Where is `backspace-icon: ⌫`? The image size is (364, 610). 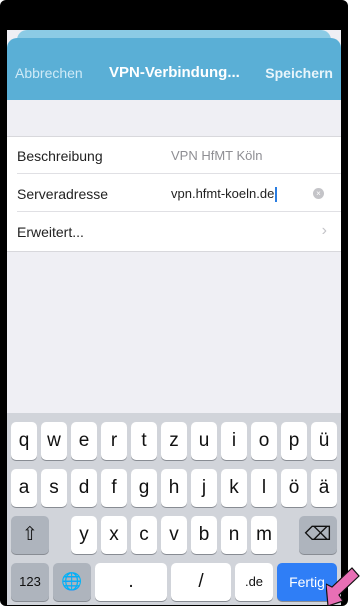
backspace-icon: ⌫ is located at coordinates (318, 534).